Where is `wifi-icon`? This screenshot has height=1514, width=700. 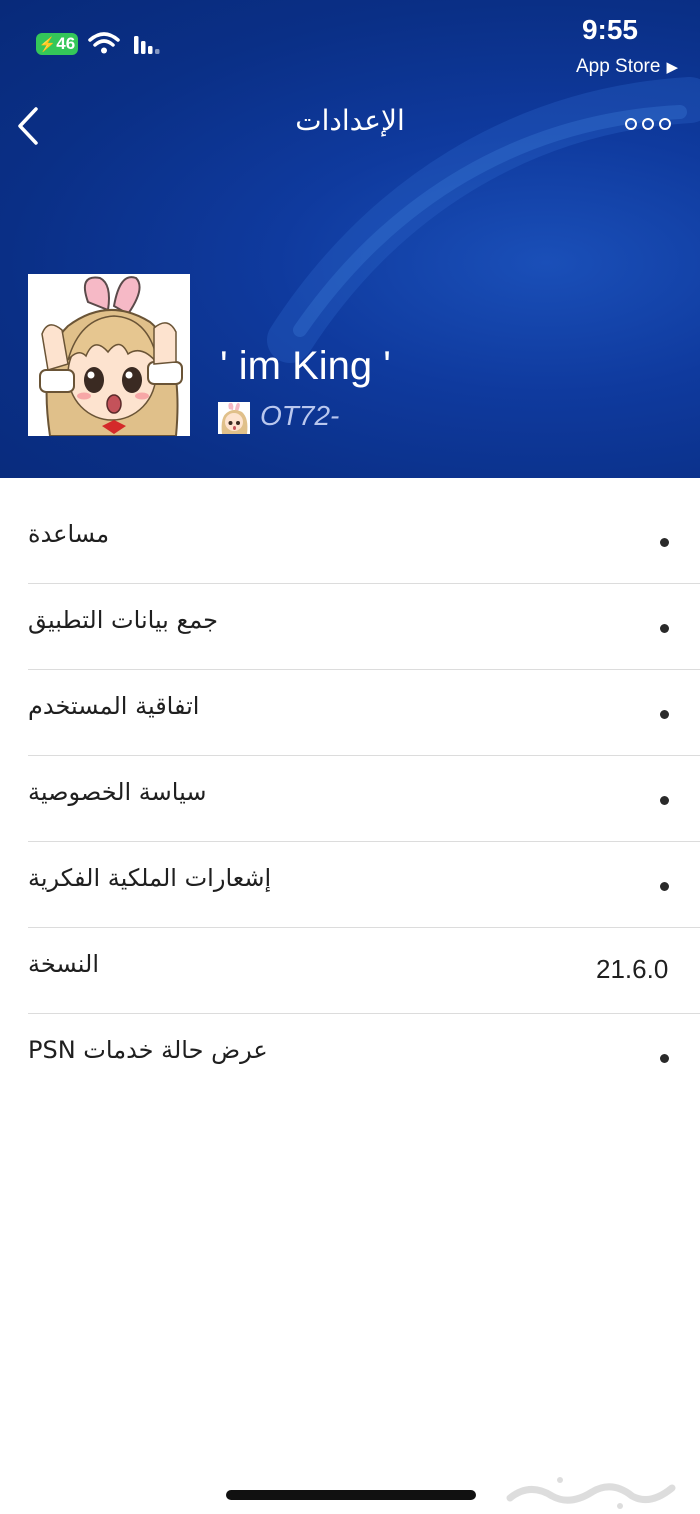
wifi-icon is located at coordinates (104, 43).